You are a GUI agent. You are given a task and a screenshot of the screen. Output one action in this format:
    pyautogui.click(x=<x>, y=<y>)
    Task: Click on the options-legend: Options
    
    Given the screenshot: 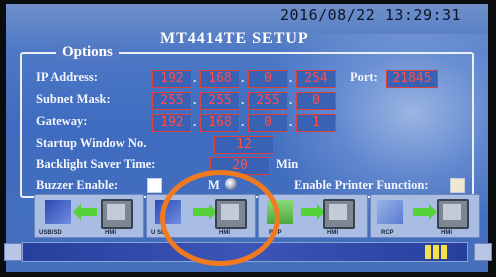 What is the action you would take?
    pyautogui.click(x=87, y=52)
    